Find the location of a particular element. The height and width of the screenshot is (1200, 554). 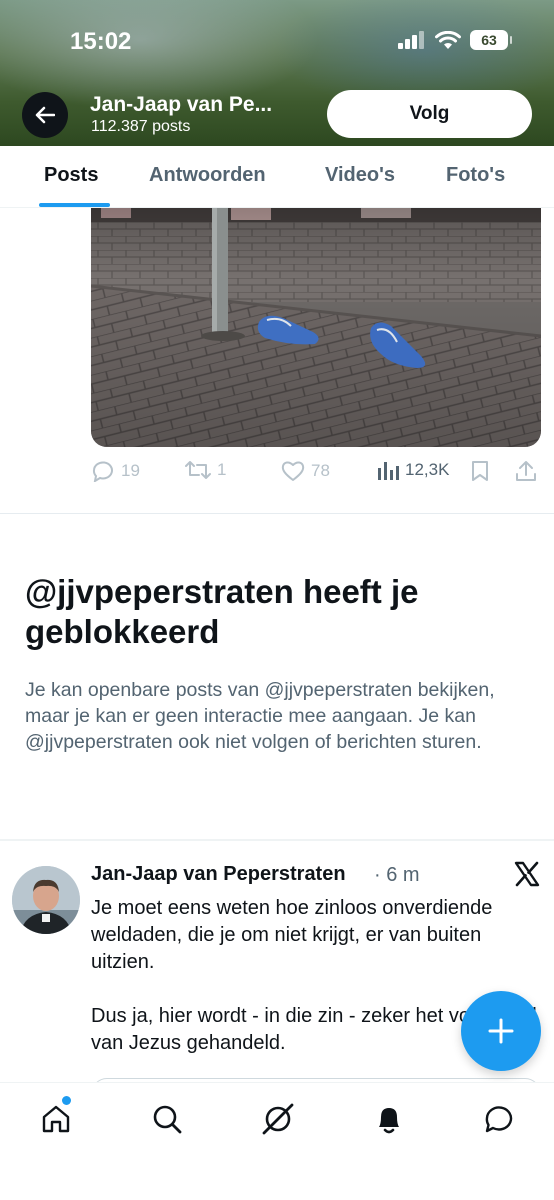

reply-icon is located at coordinates (102, 471).